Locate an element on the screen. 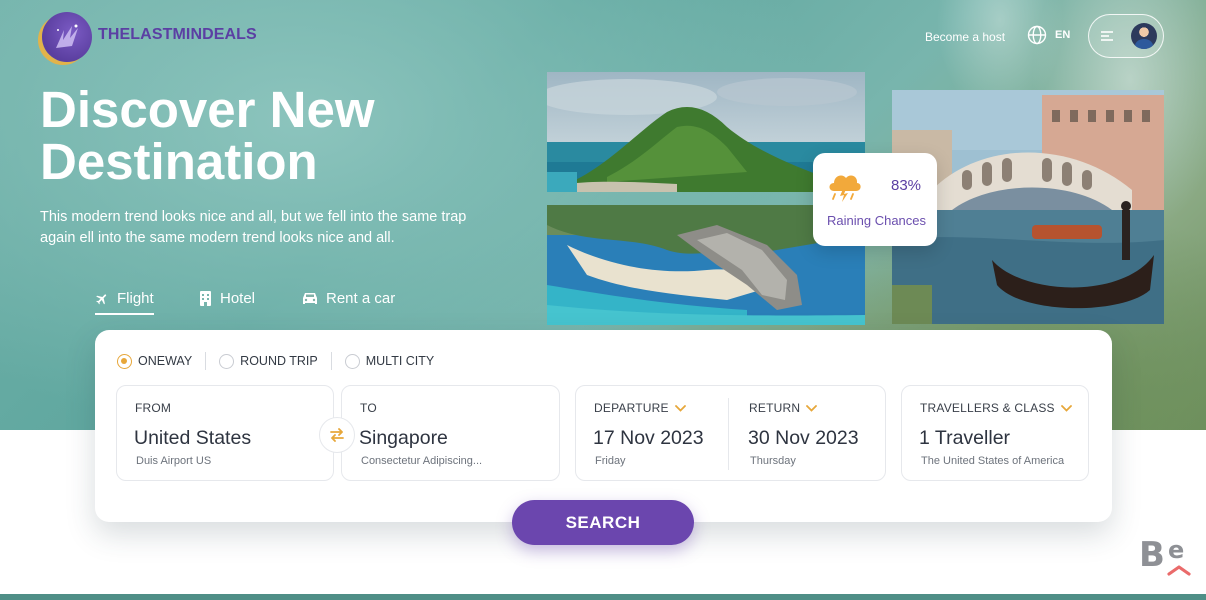 The height and width of the screenshot is (600, 1206). title-line-1: Discover New is located at coordinates (207, 109).